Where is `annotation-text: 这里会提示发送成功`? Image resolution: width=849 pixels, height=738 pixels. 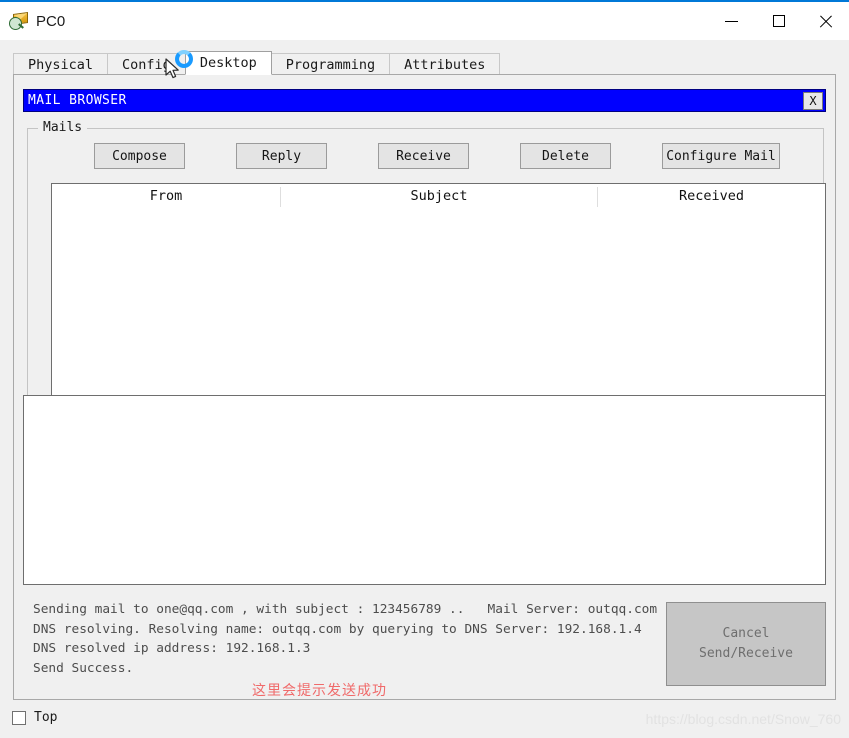 annotation-text: 这里会提示发送成功 is located at coordinates (319, 691).